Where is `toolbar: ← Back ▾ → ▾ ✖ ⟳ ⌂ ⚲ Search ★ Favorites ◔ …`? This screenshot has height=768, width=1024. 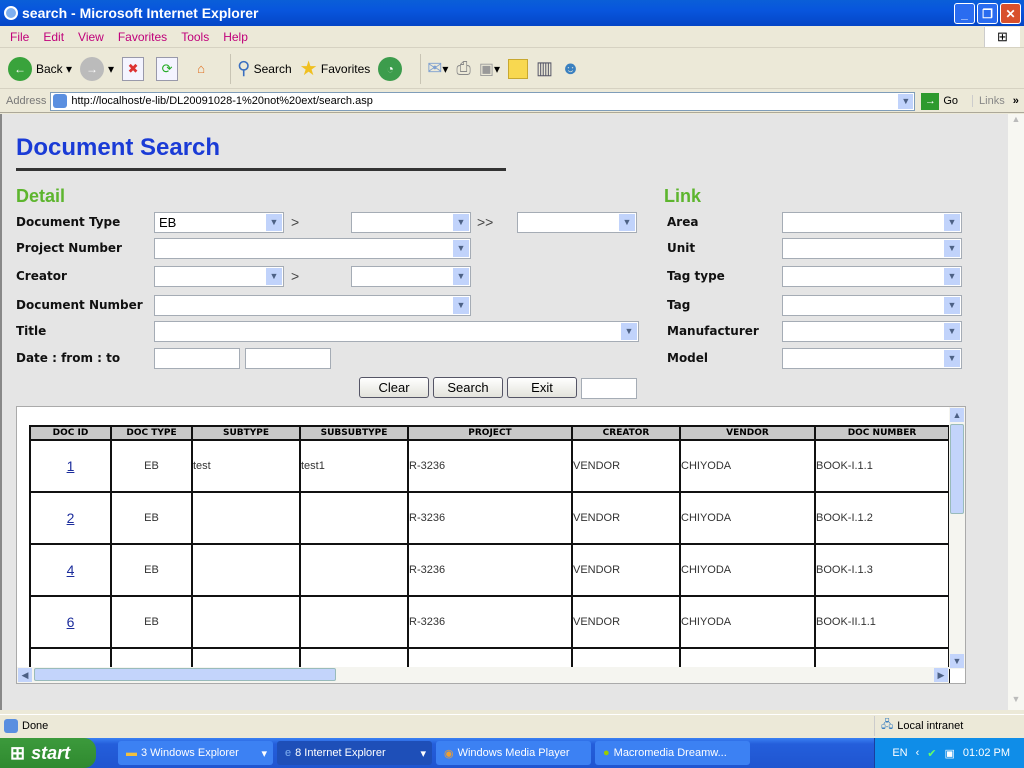
toolbar: ← Back ▾ → ▾ ✖ ⟳ ⌂ ⚲ Search ★ Favorites ◔ … is located at coordinates (512, 69).